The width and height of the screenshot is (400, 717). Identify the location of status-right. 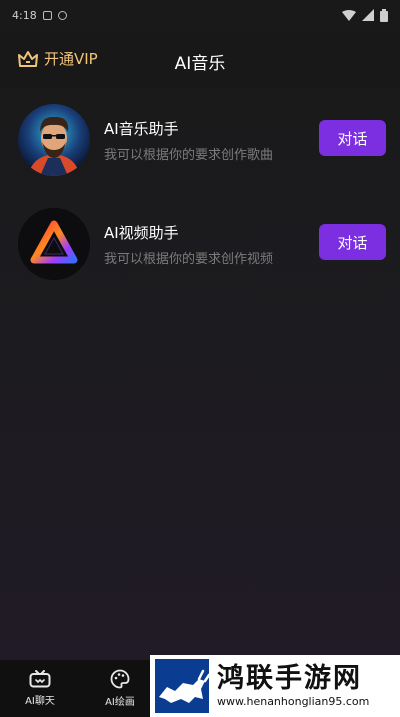
(365, 15).